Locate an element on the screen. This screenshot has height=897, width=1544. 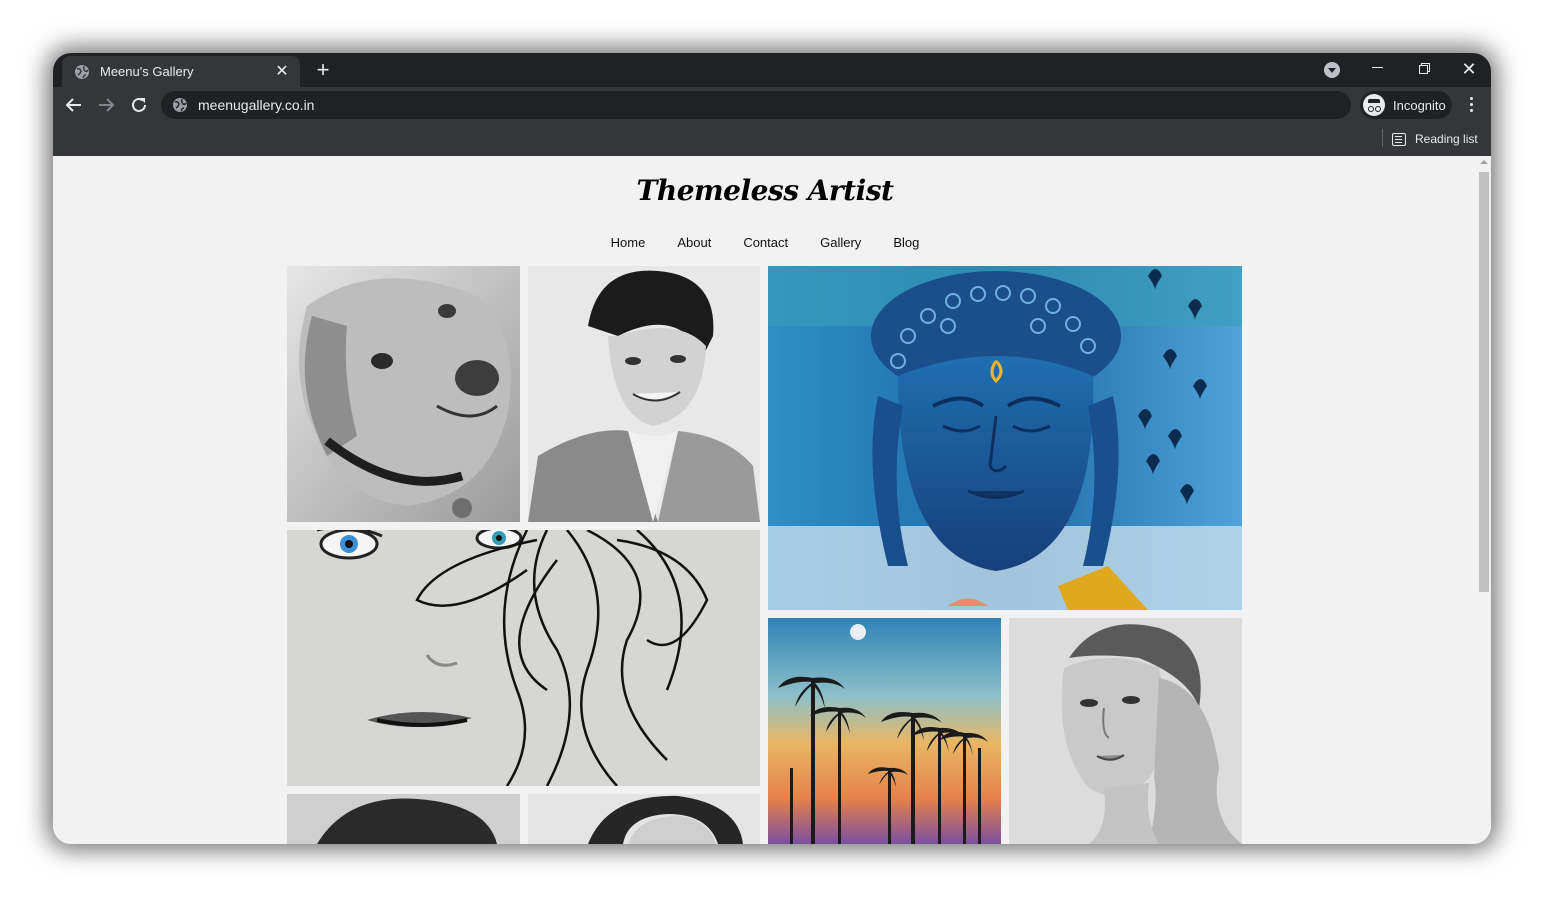
profile-label: Incognito is located at coordinates (1419, 105).